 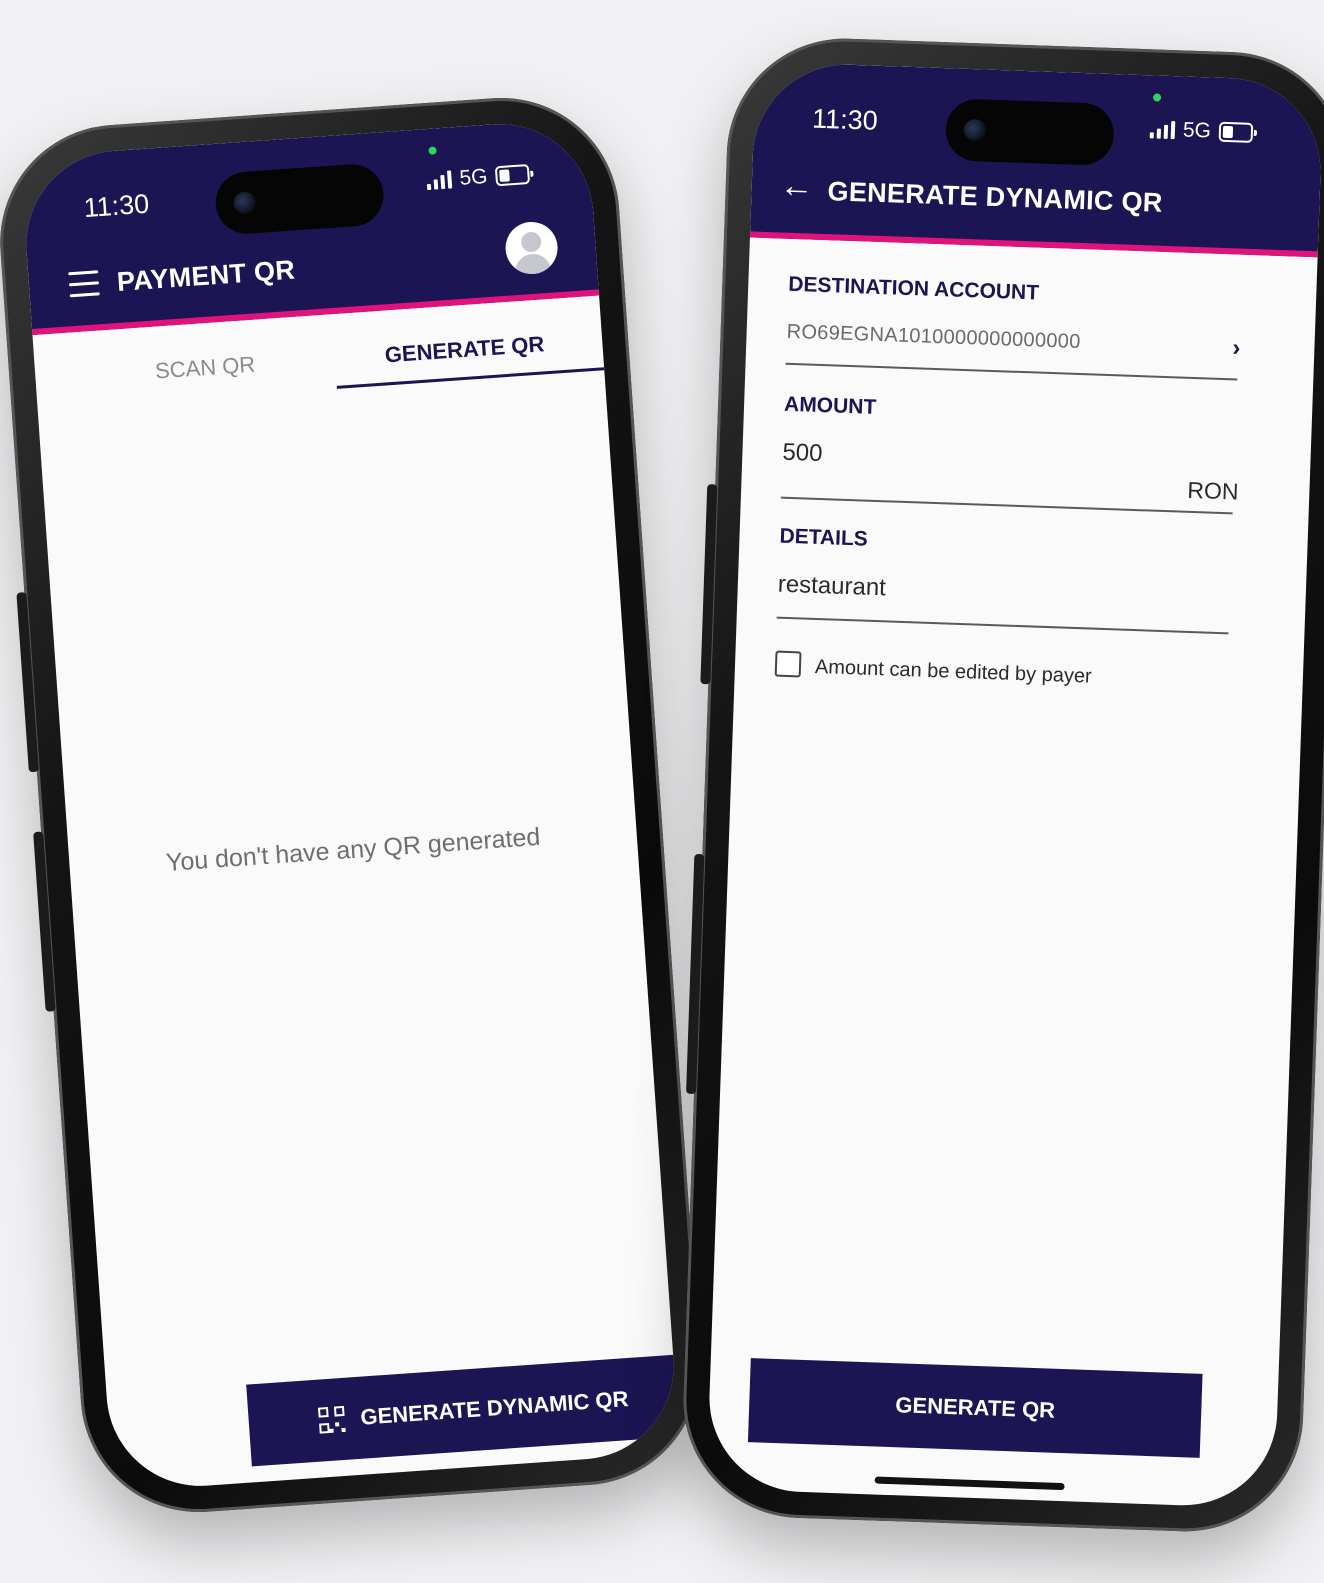 What do you see at coordinates (531, 248) in the screenshot?
I see `avatar-icon` at bounding box center [531, 248].